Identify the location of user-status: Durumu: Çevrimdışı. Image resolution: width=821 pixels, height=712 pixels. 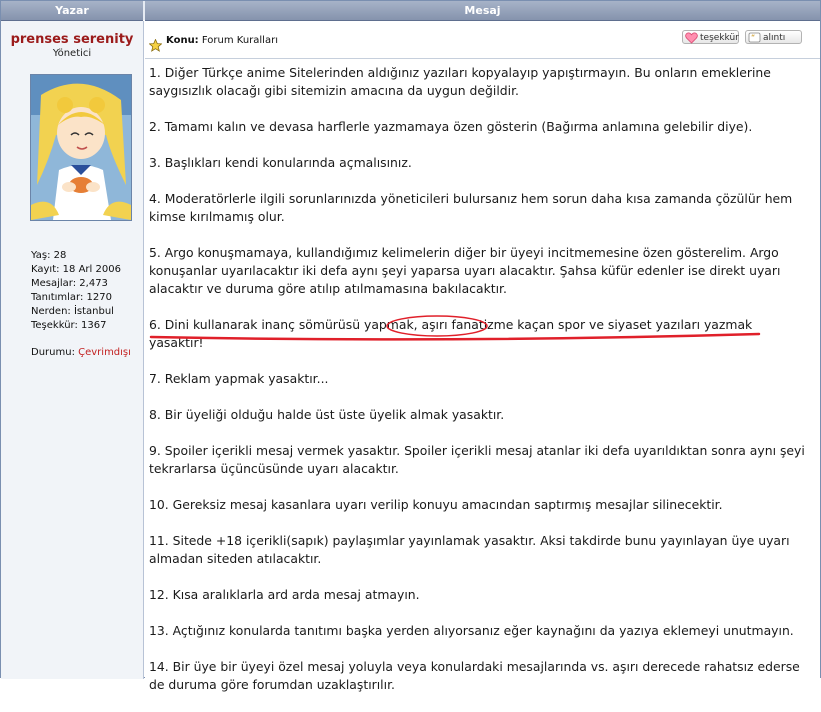
(81, 352).